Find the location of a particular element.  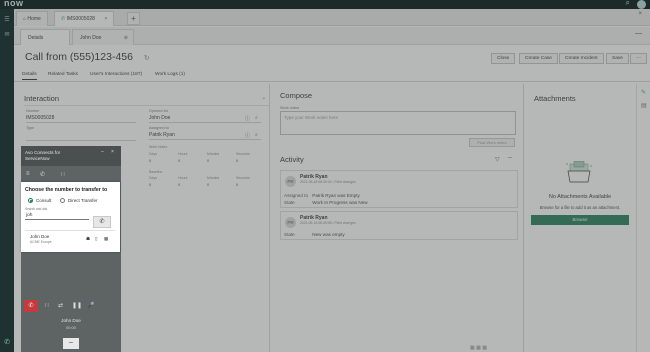

direct-transfer-radio is located at coordinates (62, 200).